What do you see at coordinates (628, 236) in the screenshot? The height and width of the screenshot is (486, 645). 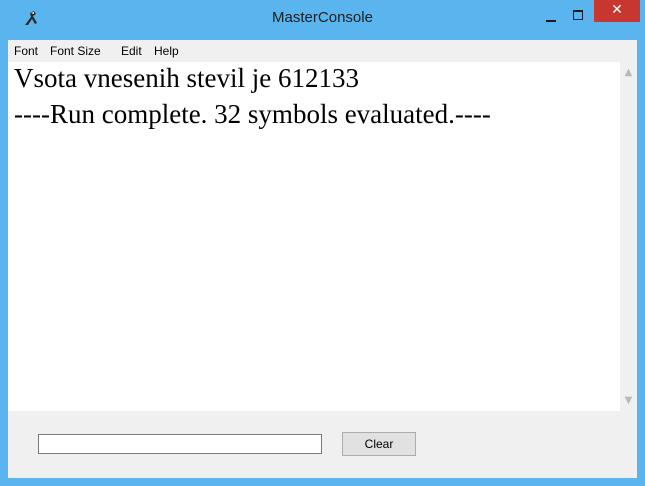 I see `vertical-scrollbar: ▲ ▼` at bounding box center [628, 236].